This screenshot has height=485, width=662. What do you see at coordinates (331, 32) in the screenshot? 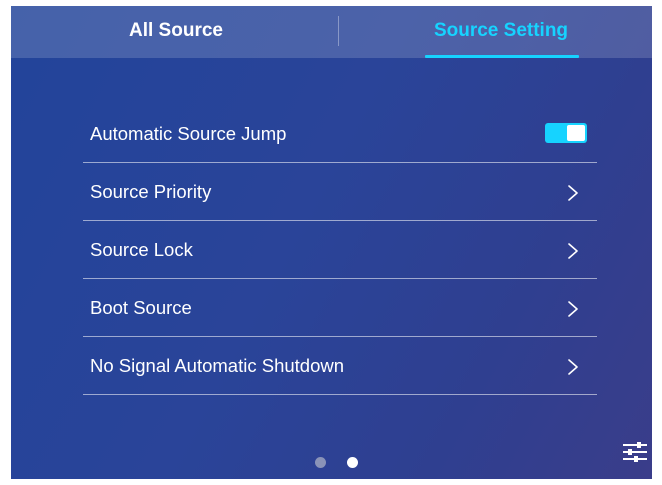
I see `tab-bar: All Source Source Setting` at bounding box center [331, 32].